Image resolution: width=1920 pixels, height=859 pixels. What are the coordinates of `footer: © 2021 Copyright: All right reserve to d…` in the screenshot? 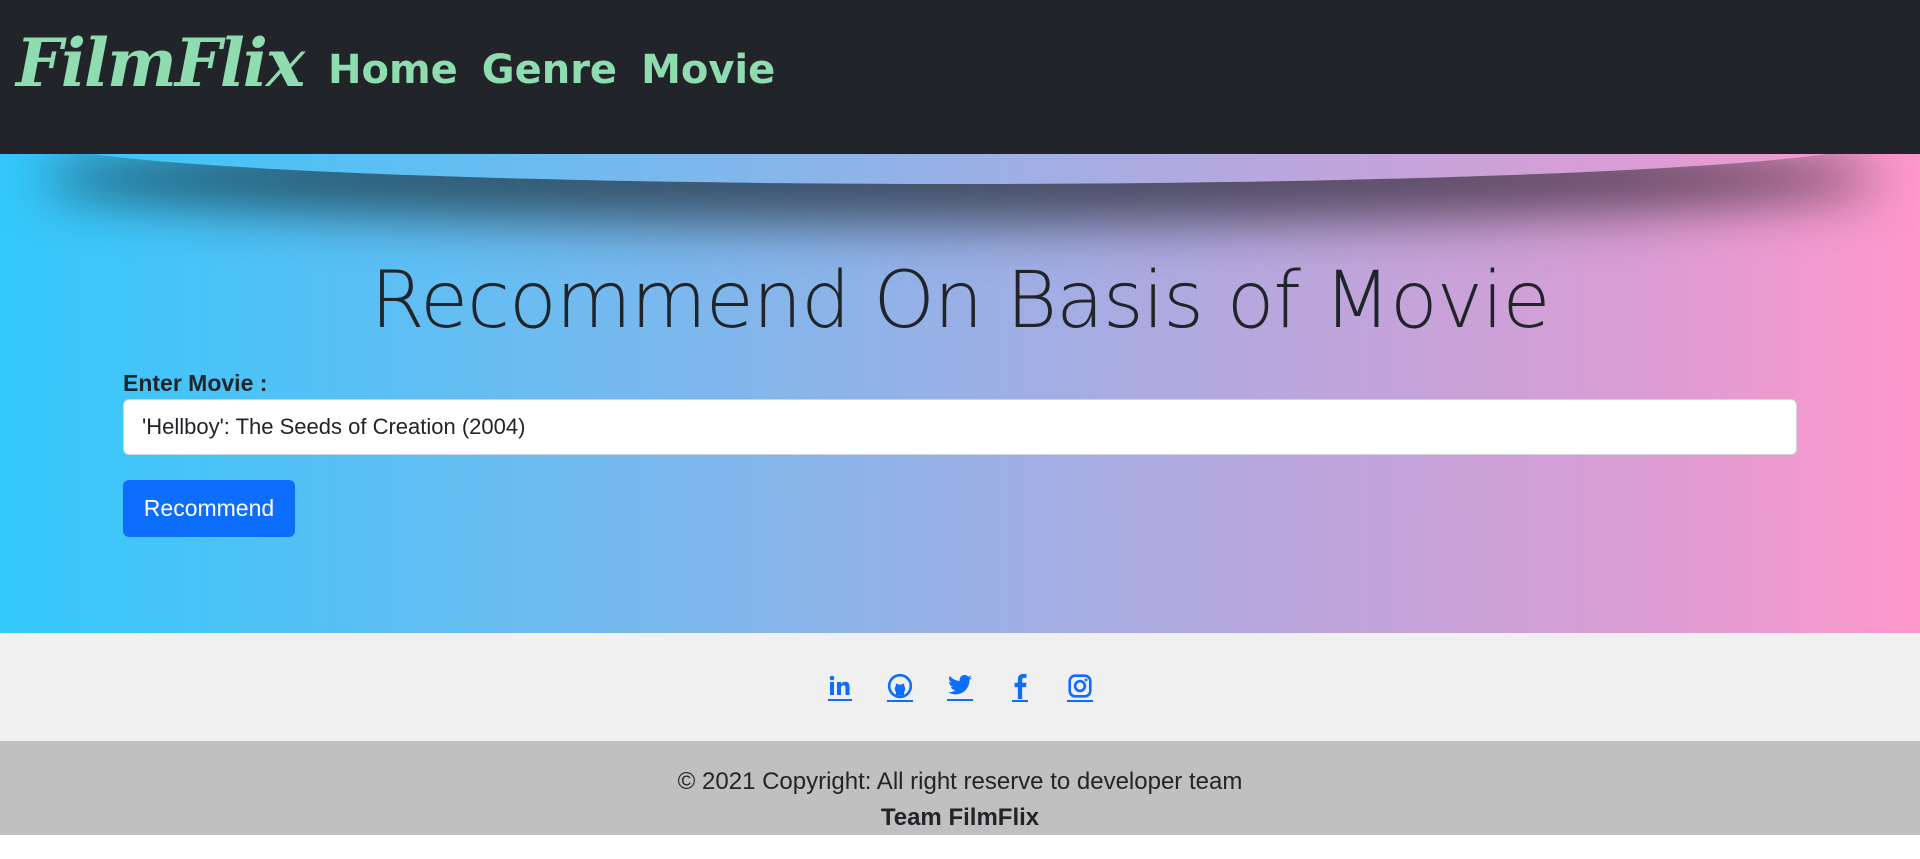 It's located at (960, 788).